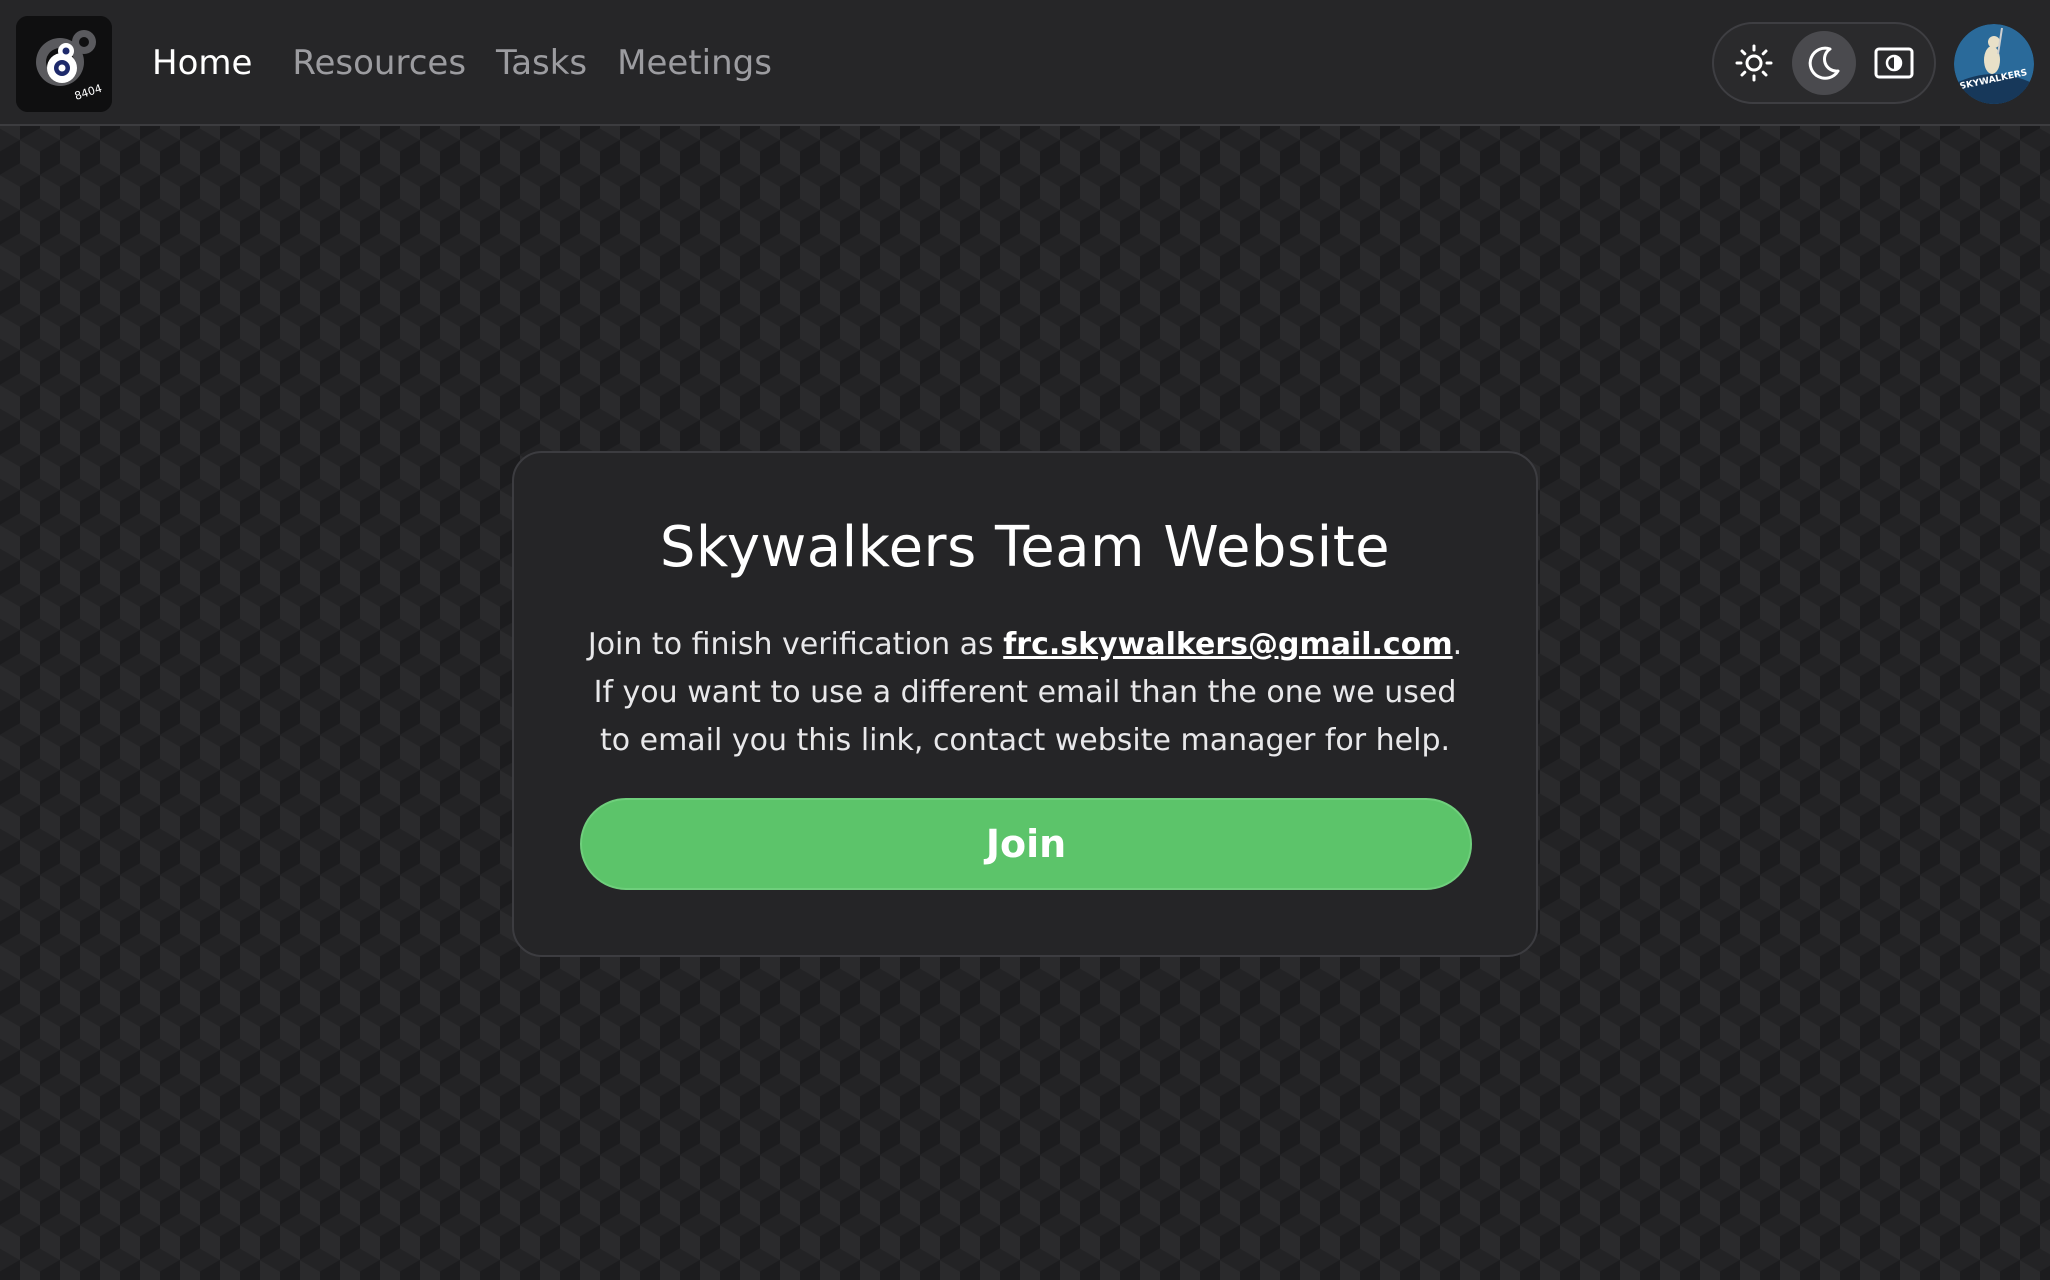  I want to click on message-intro: Join to finish verification as, so click(795, 644).